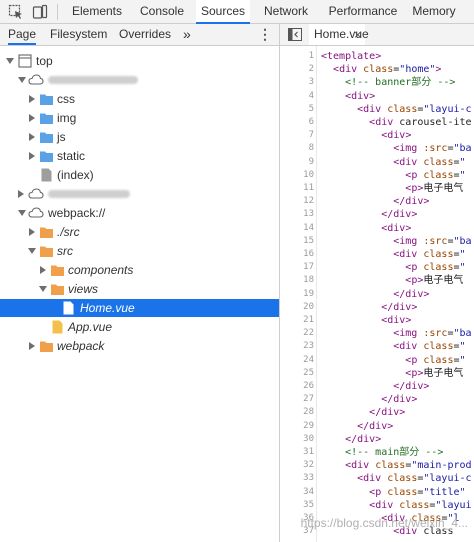 This screenshot has height=542, width=474. Describe the element at coordinates (139, 270) in the screenshot. I see `tree-item-components: components` at that location.